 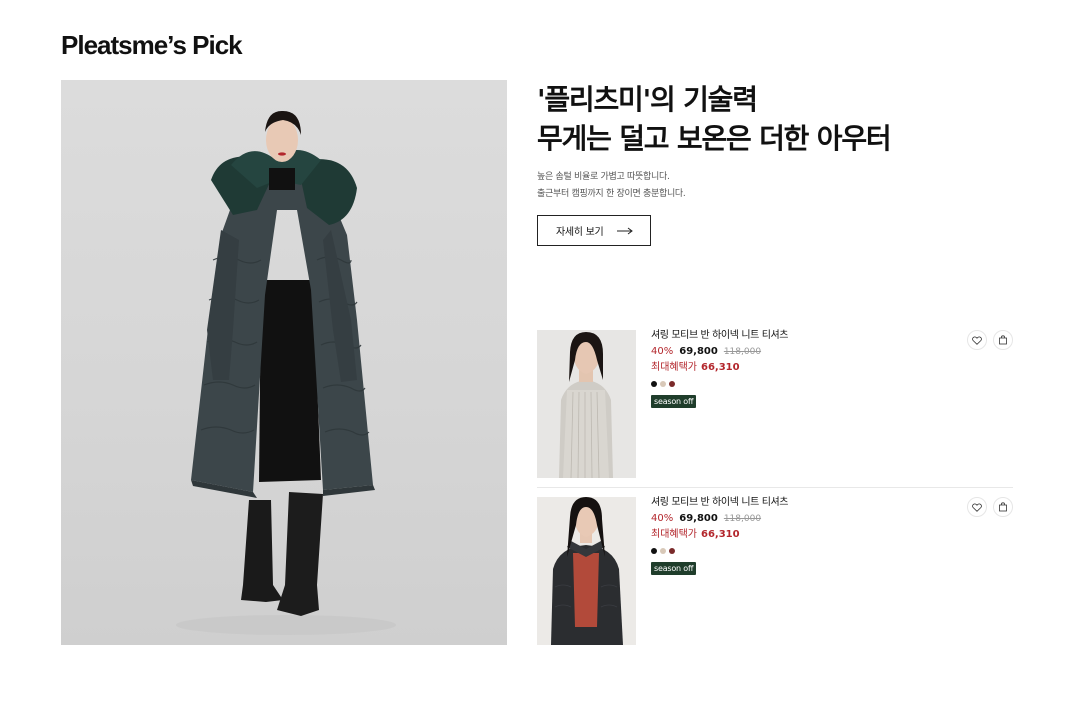 What do you see at coordinates (611, 194) in the screenshot?
I see `promo-description-line2: 출근부터 캠핑까지 한 장이면 충분합니다.` at bounding box center [611, 194].